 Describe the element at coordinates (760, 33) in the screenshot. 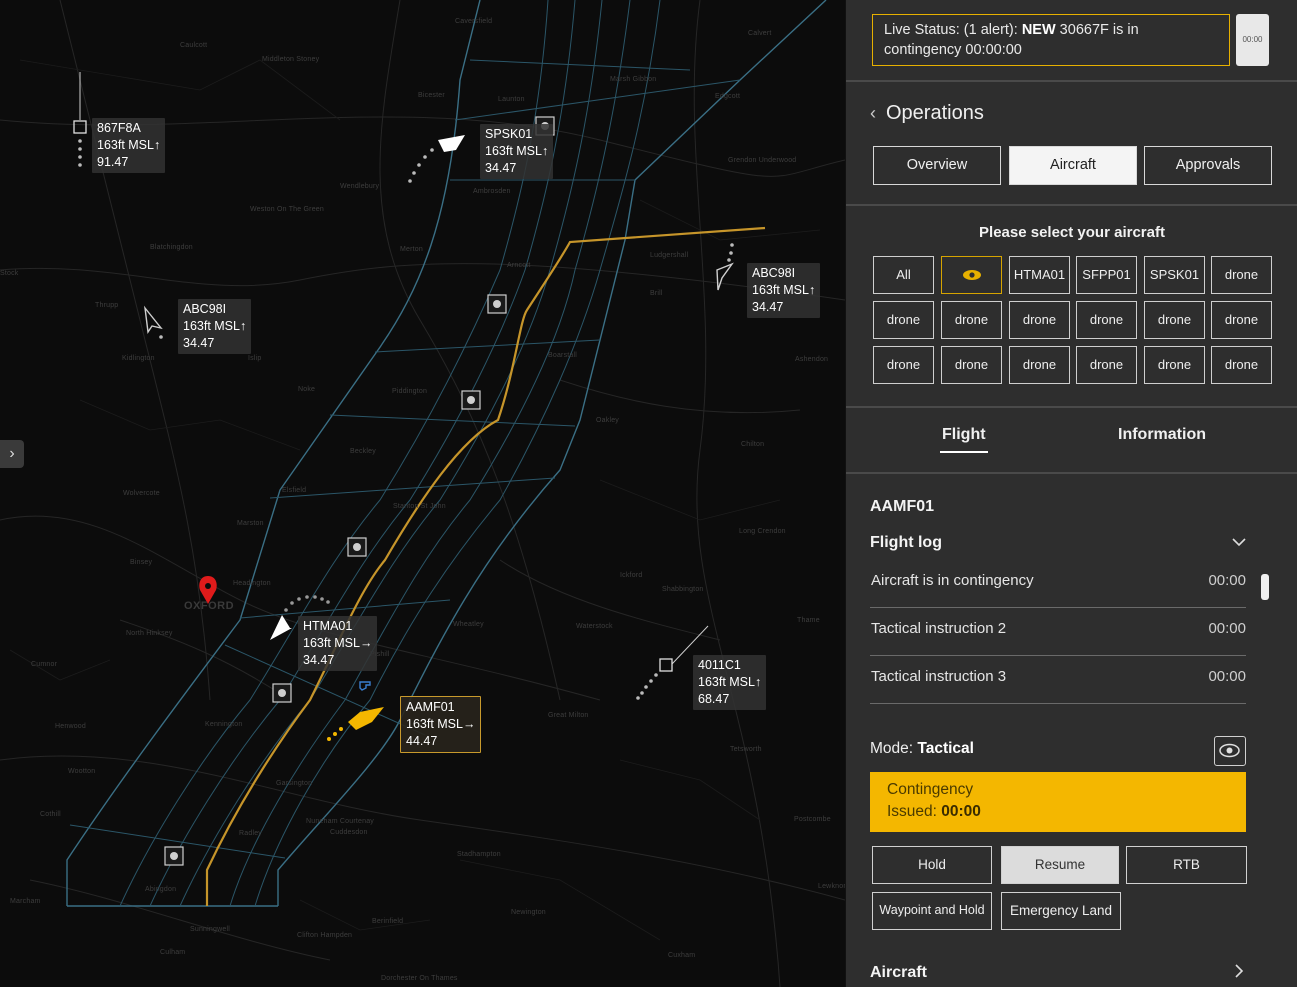

I see `town-label: Calvert` at that location.